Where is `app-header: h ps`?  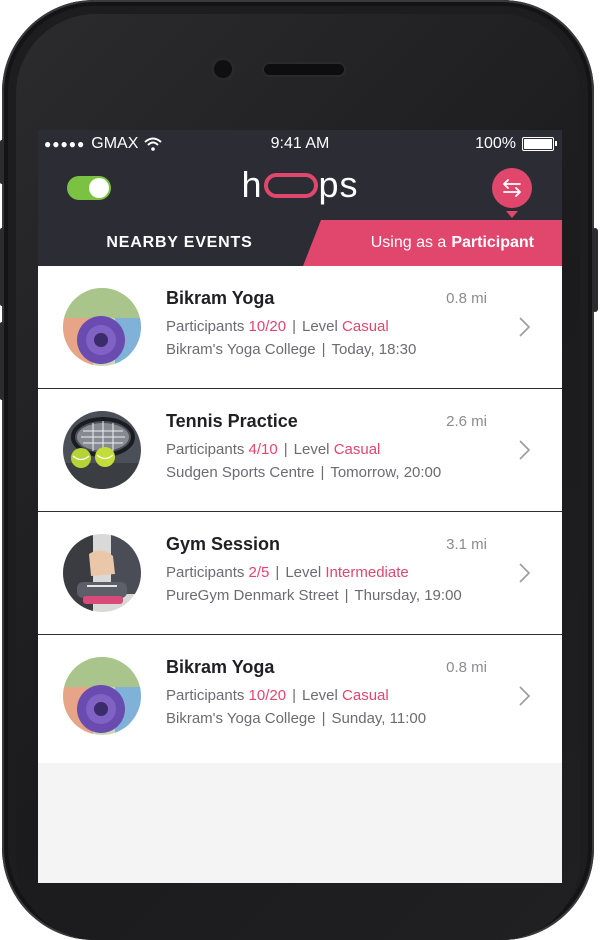 app-header: h ps is located at coordinates (300, 189).